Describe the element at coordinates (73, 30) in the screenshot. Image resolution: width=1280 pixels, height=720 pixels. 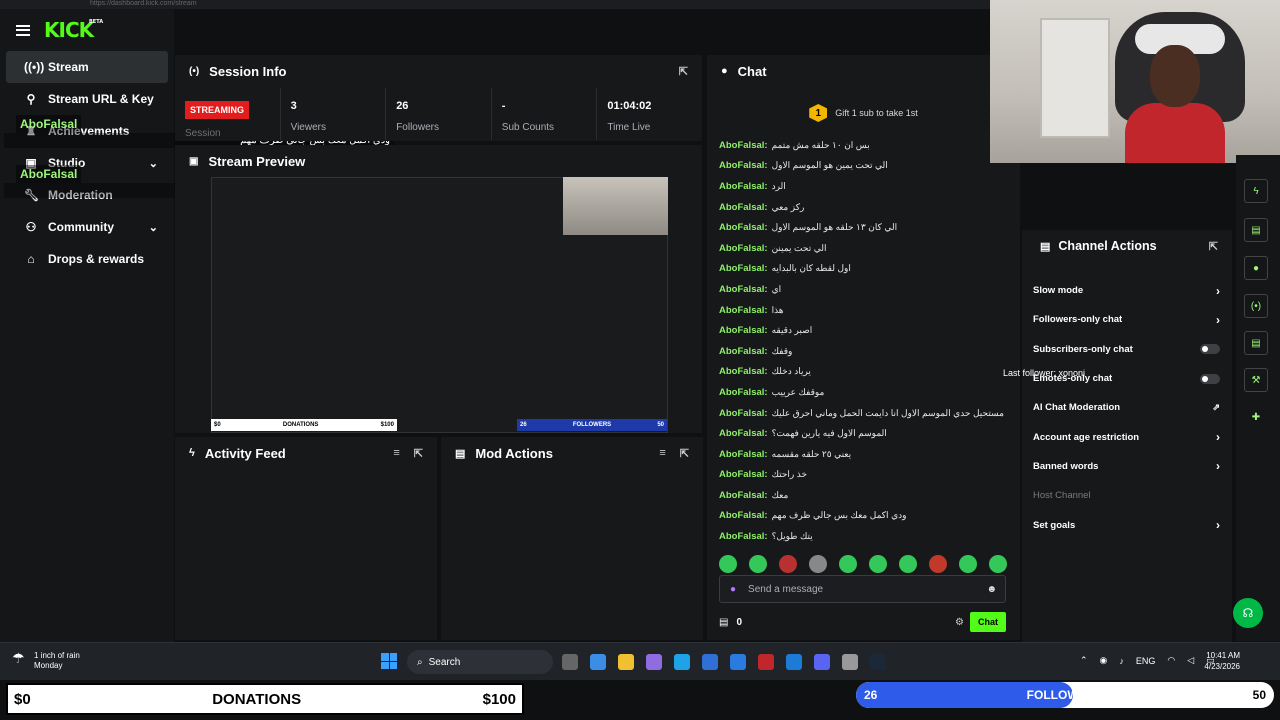
I see `kick-logo: KICK BETA` at that location.